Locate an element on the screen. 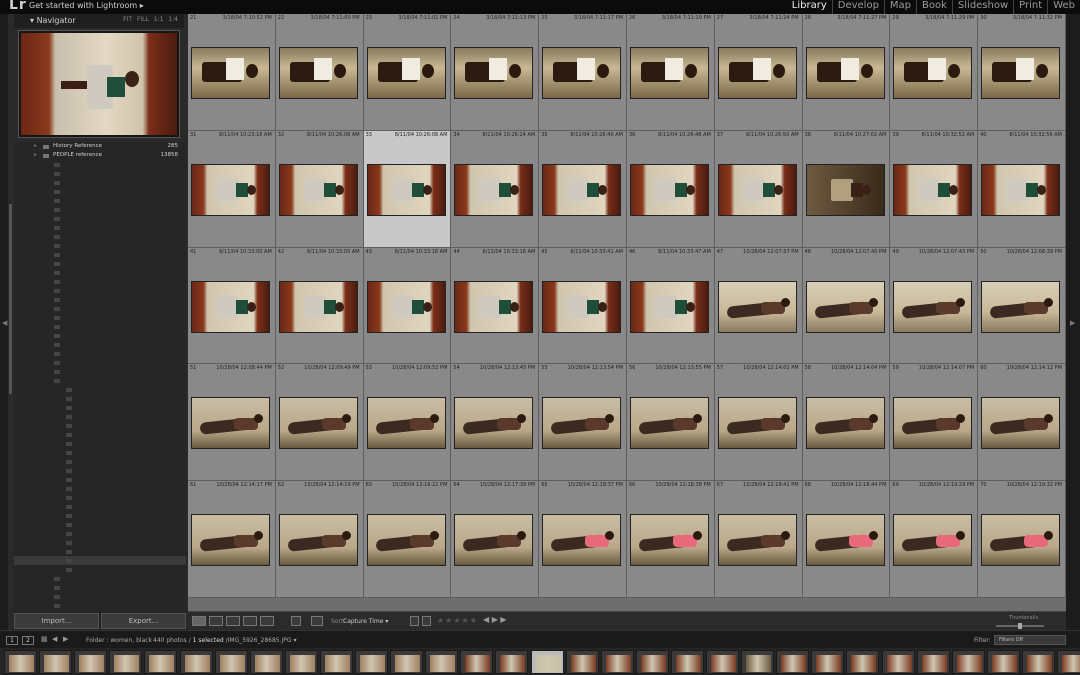 The height and width of the screenshot is (675, 1080). photo-cell: 24 3/18/04 7:11:13 PM is located at coordinates (495, 72).